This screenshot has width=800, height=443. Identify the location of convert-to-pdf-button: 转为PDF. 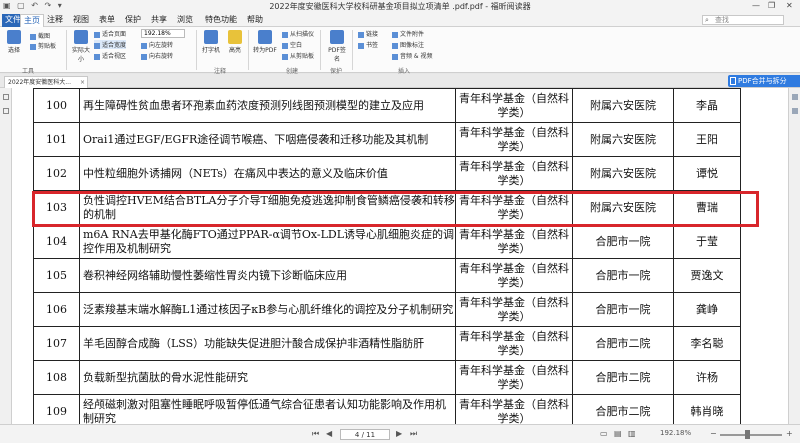
(265, 42).